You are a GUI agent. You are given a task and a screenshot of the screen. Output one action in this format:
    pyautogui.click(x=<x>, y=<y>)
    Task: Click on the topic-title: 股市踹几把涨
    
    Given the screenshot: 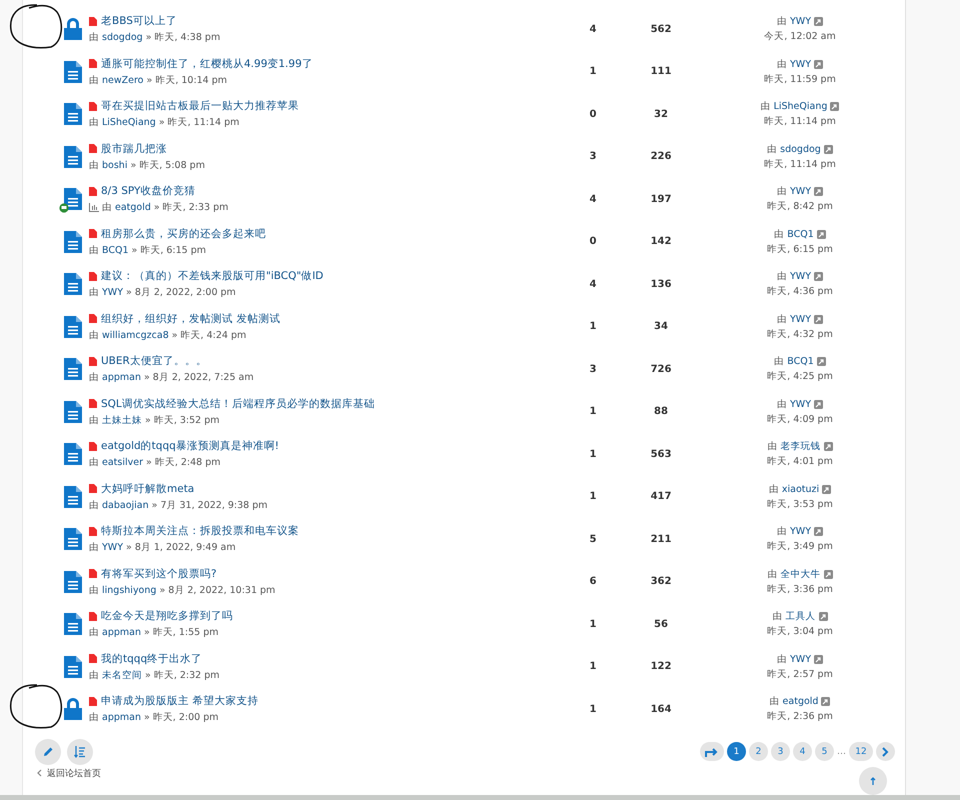 What is the action you would take?
    pyautogui.click(x=134, y=149)
    